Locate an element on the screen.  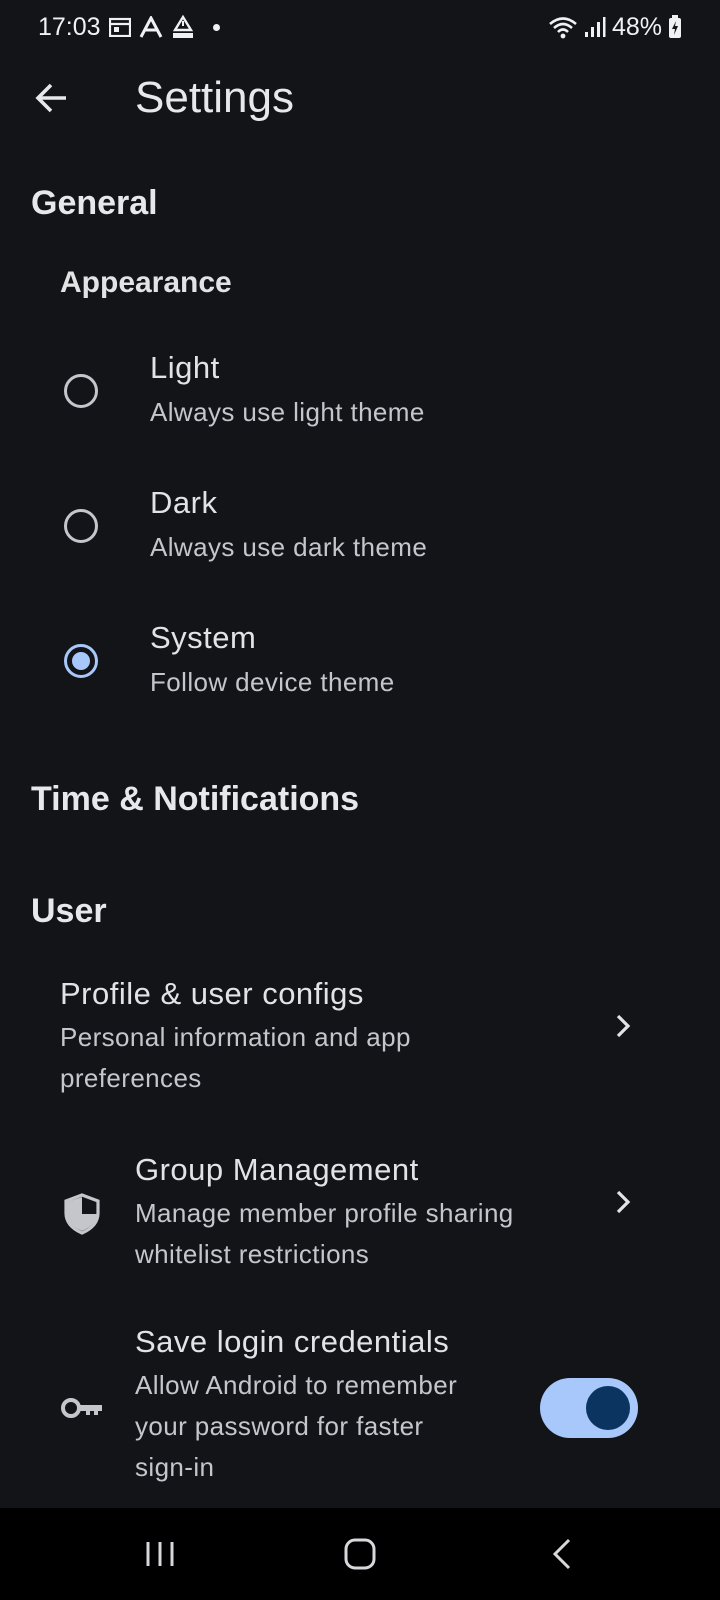
item-title: Group Management is located at coordinates (277, 1169).